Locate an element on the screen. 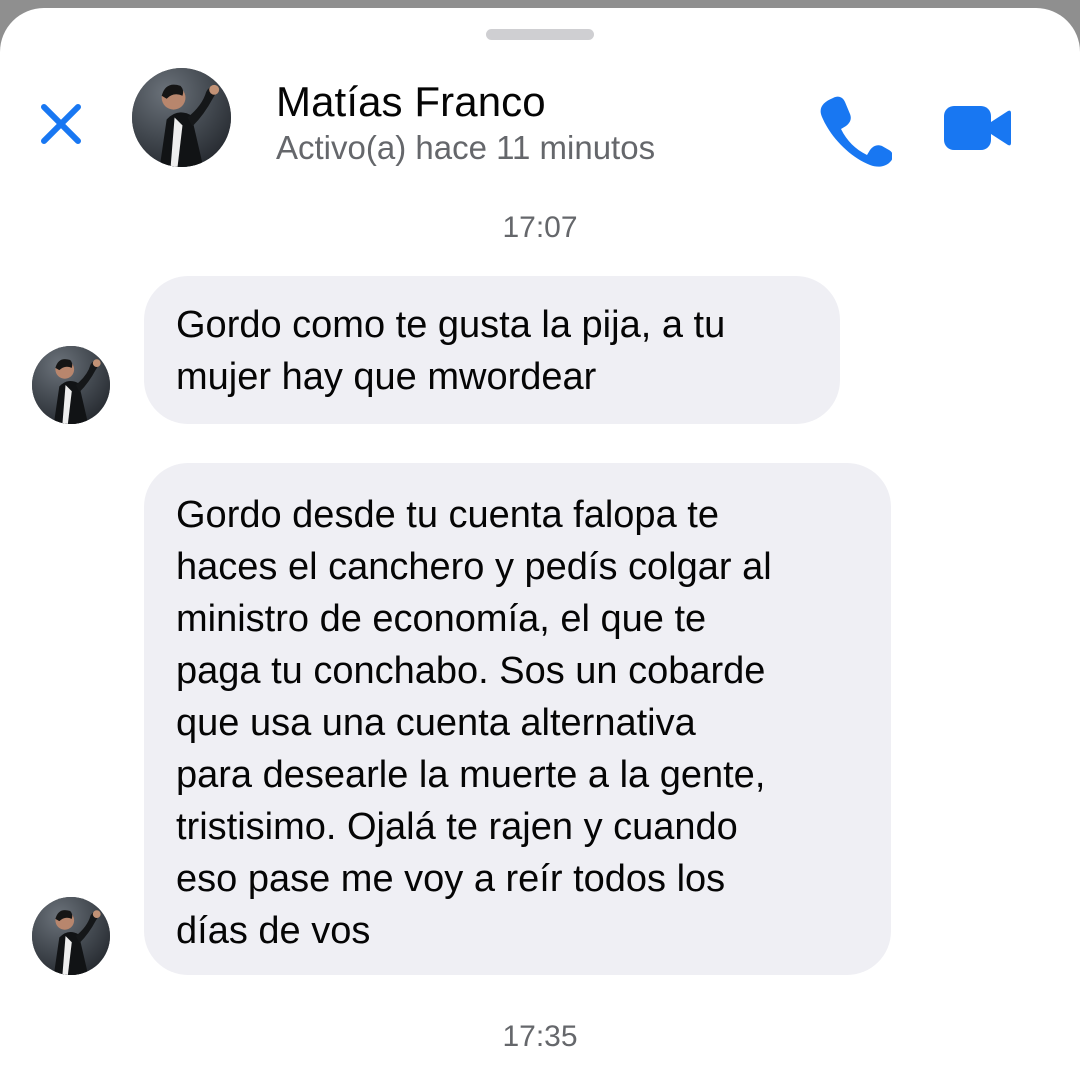  sheet-drag-handle is located at coordinates (540, 34).